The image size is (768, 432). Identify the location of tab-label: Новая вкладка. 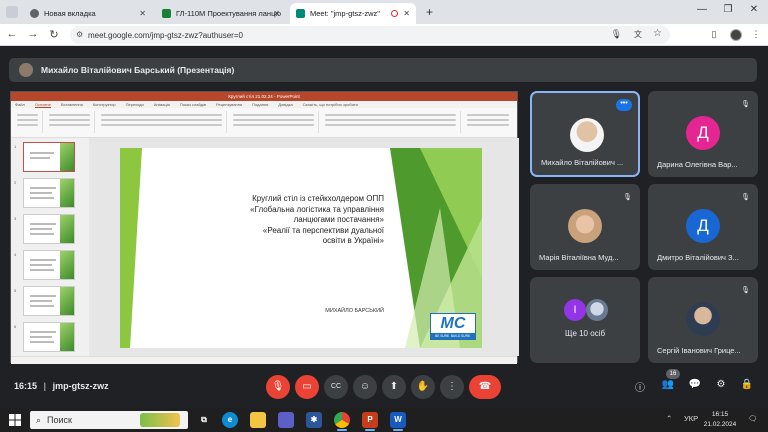
(70, 13).